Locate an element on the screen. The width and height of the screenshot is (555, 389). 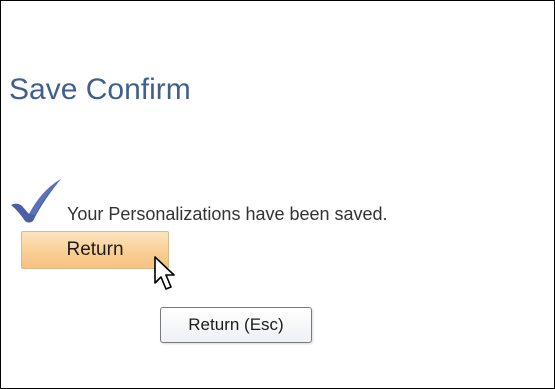
checkmark-icon is located at coordinates (36, 201).